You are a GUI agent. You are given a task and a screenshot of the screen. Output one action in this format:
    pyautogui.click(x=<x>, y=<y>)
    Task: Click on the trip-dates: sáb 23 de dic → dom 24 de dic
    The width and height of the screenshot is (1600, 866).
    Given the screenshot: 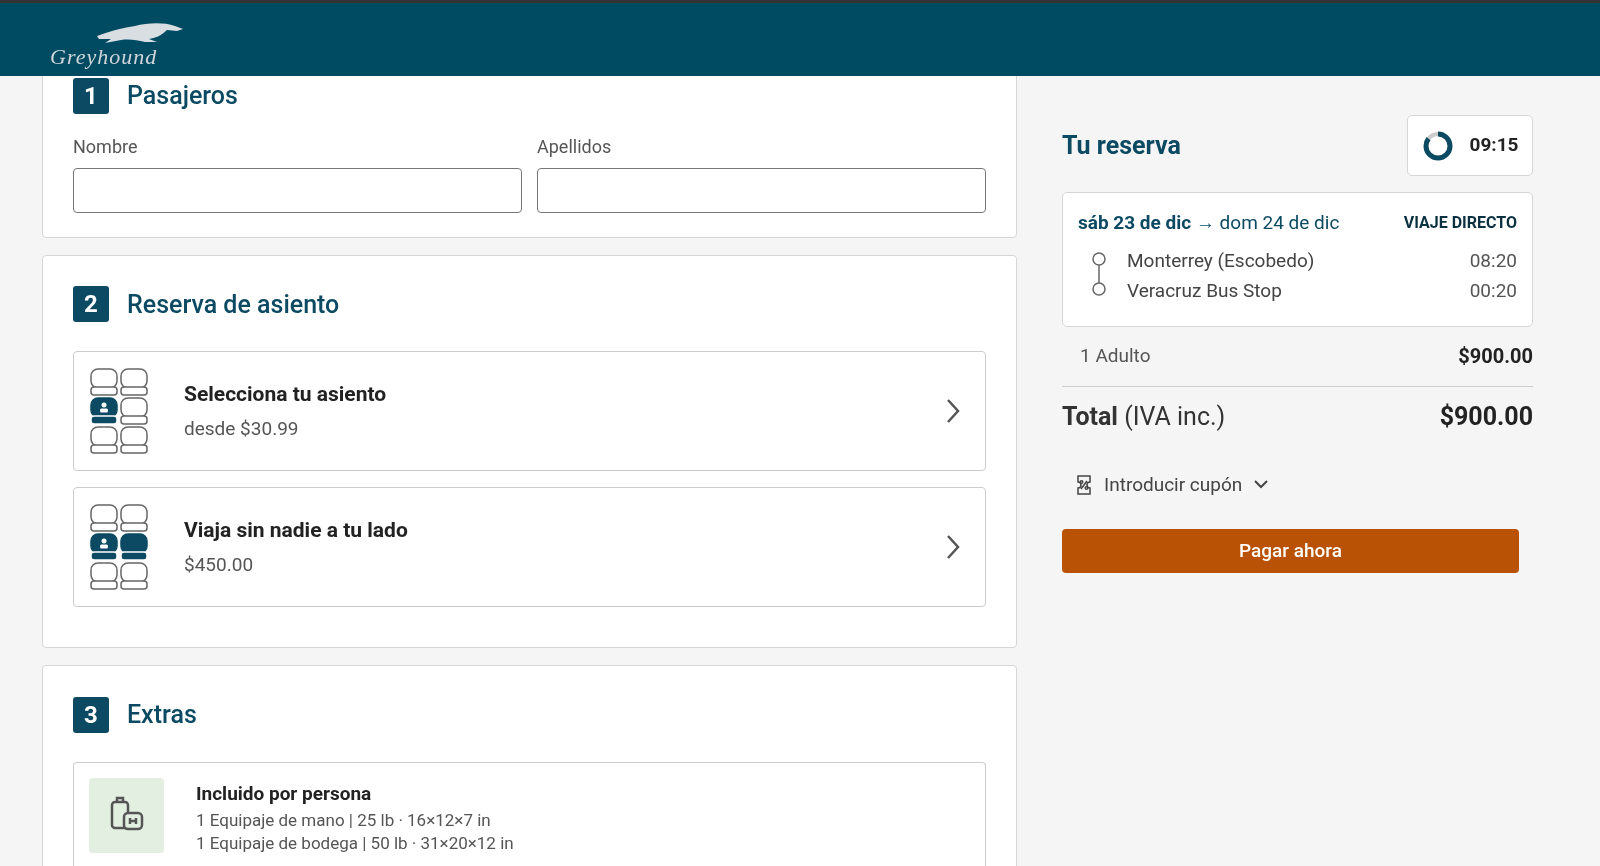 What is the action you would take?
    pyautogui.click(x=1209, y=223)
    